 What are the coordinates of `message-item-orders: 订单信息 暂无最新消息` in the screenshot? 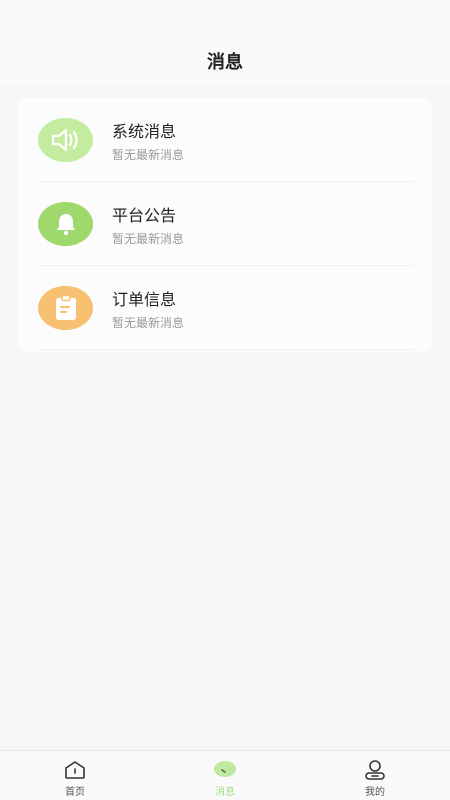 It's located at (225, 308).